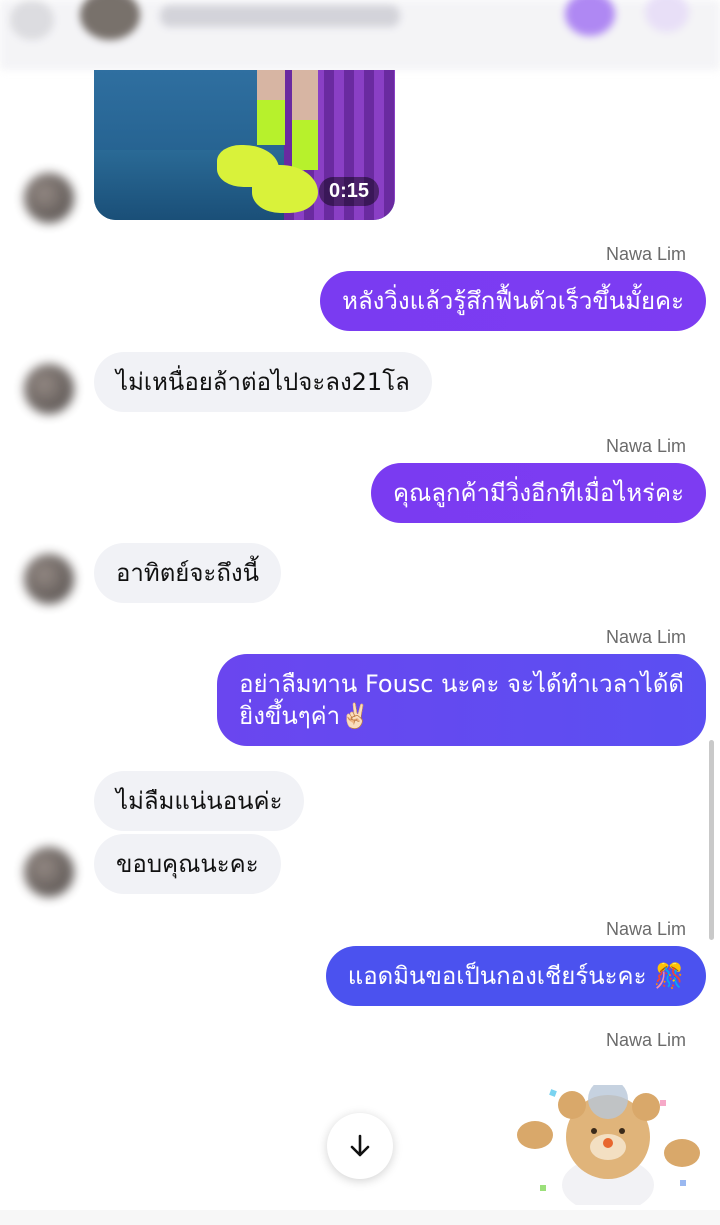 Image resolution: width=720 pixels, height=1225 pixels. Describe the element at coordinates (348, 191) in the screenshot. I see `video-duration: 0:15` at that location.